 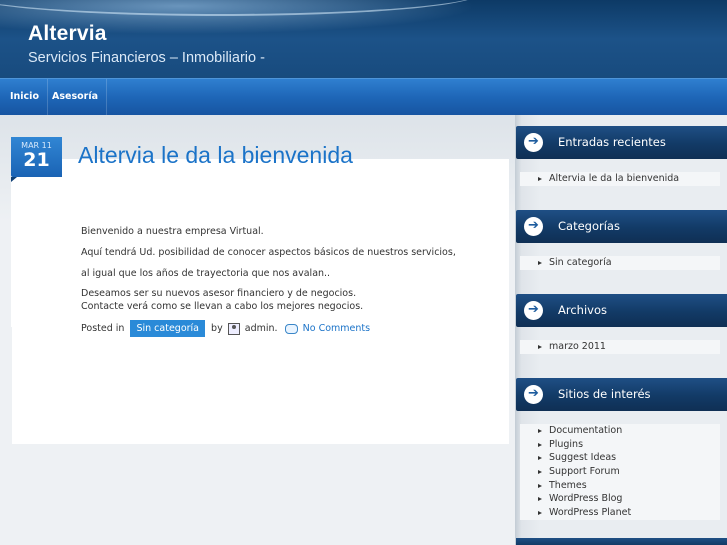 I want to click on widget-header-links: ➔ Sitios de interés, so click(x=621, y=394).